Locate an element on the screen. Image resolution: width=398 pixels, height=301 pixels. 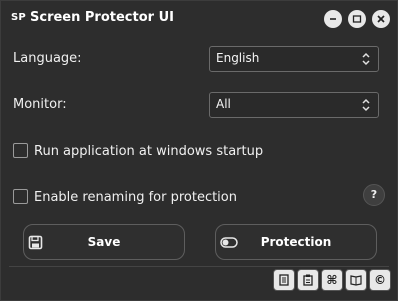
command-icon: ⌘ is located at coordinates (332, 280).